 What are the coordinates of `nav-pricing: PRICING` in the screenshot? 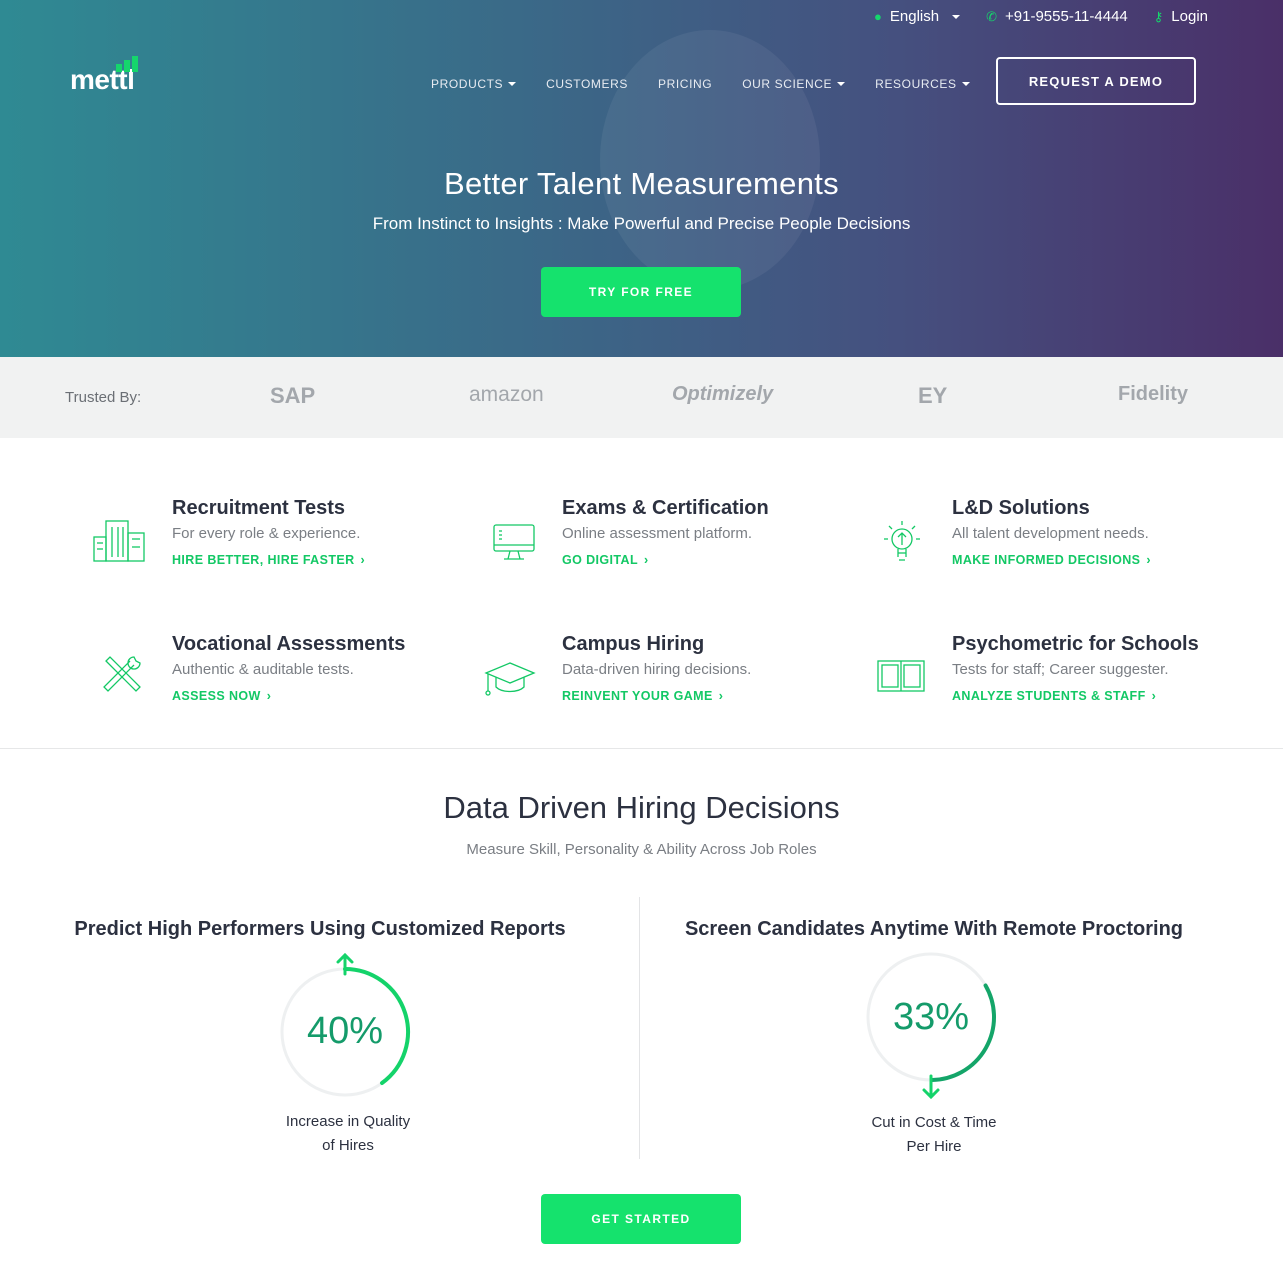 It's located at (685, 84).